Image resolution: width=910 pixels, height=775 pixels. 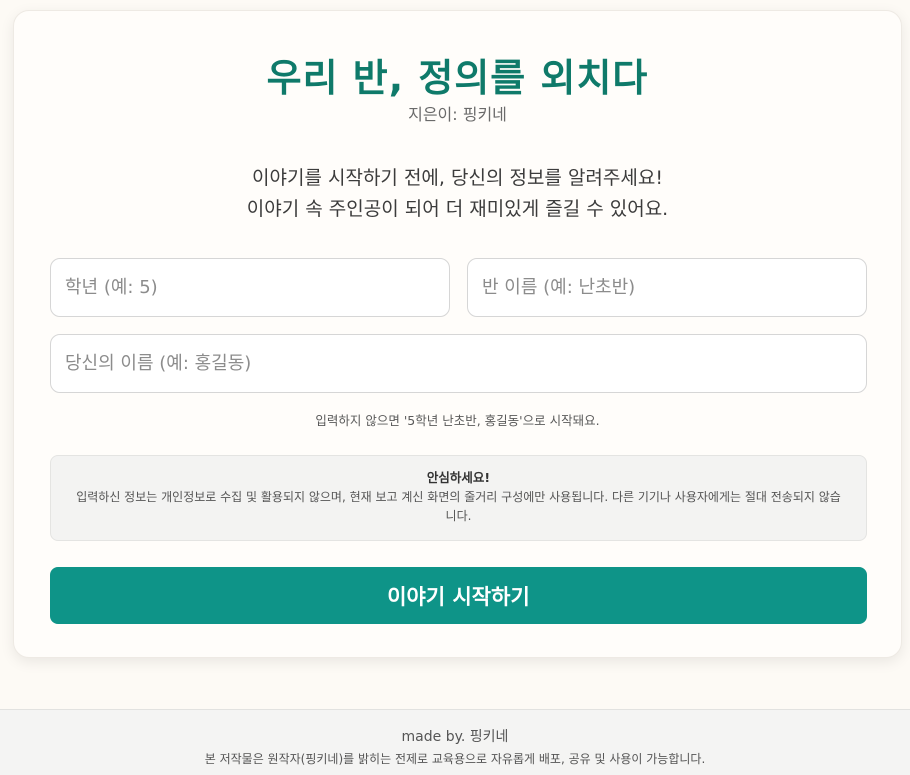 I want to click on student-name-input, so click(x=458, y=363).